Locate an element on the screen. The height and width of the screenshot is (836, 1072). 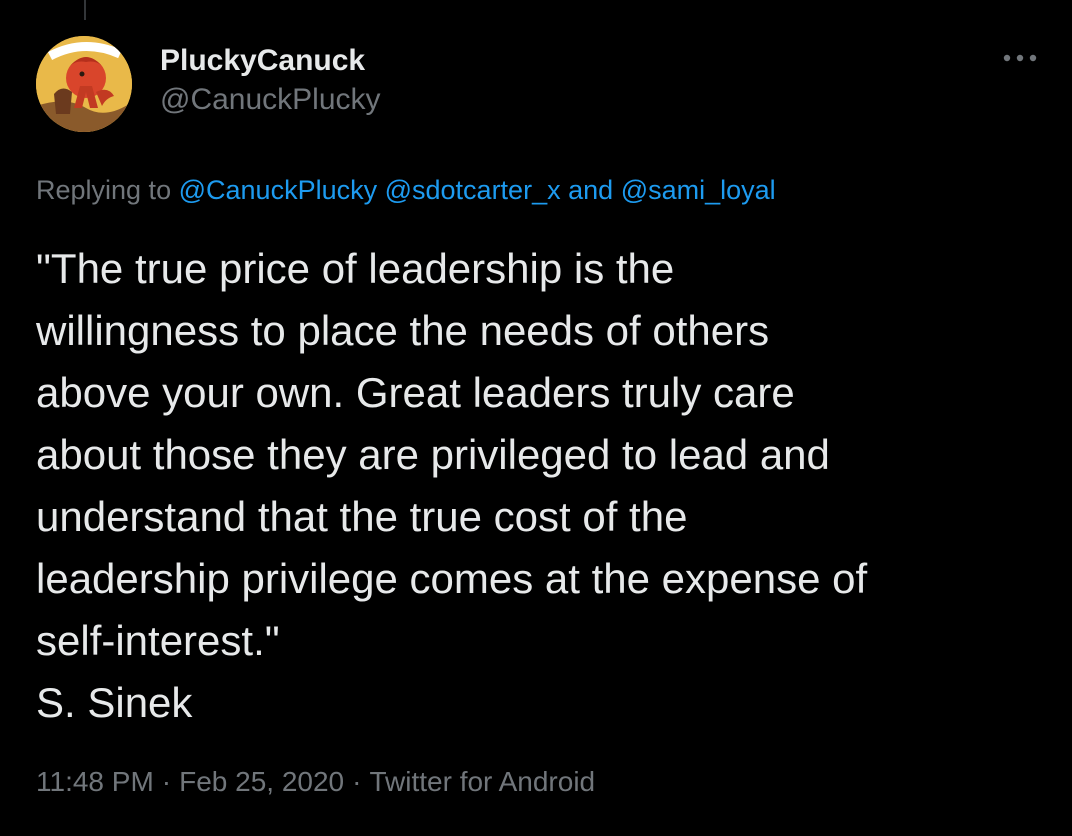
author-names: PluckyCanuck @CanuckPlucky is located at coordinates (270, 81).